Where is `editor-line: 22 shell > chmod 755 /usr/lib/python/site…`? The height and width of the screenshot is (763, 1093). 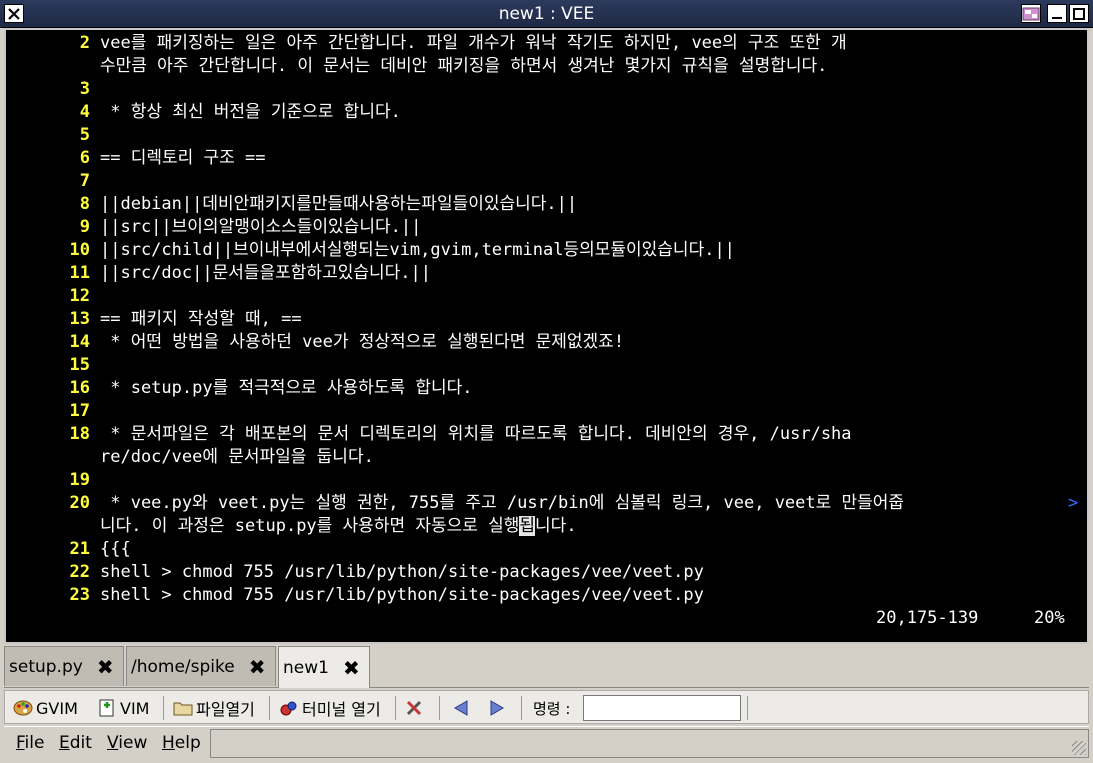 editor-line: 22 shell > chmod 755 /usr/lib/python/site… is located at coordinates (546, 572).